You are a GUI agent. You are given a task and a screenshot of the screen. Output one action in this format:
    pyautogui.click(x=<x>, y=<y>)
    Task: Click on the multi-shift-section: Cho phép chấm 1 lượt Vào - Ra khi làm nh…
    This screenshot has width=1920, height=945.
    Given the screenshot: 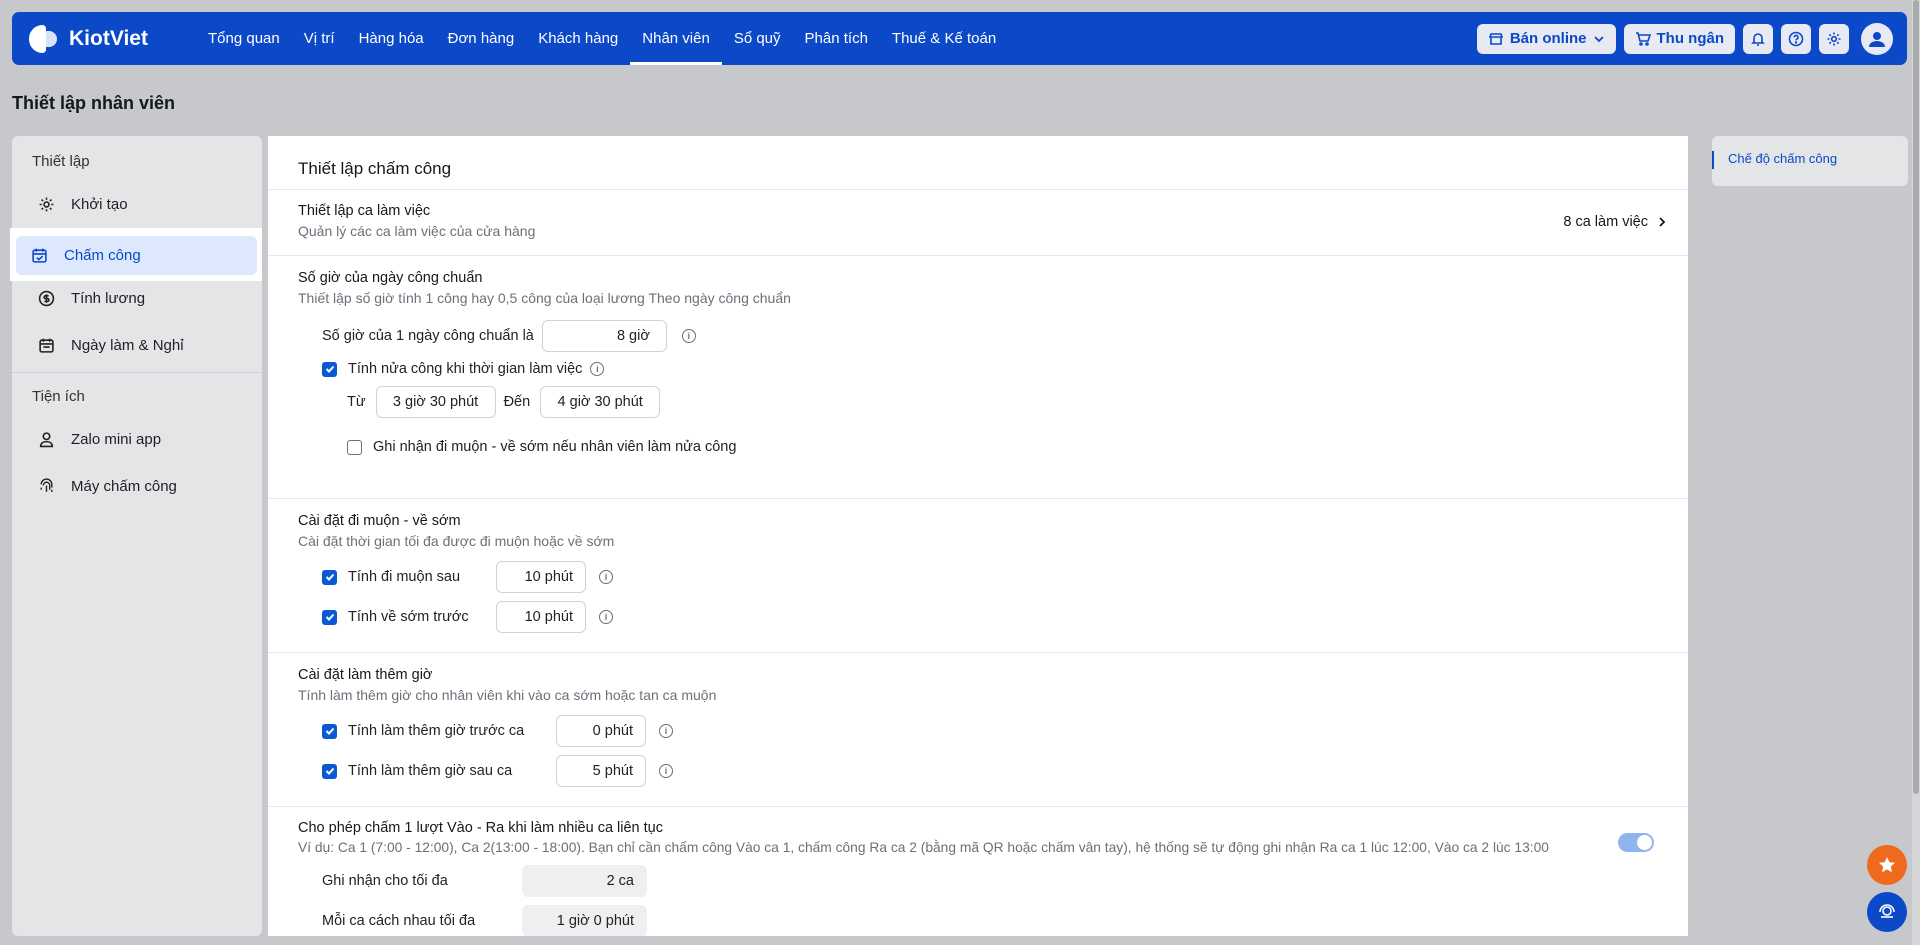 What is the action you would take?
    pyautogui.click(x=978, y=871)
    